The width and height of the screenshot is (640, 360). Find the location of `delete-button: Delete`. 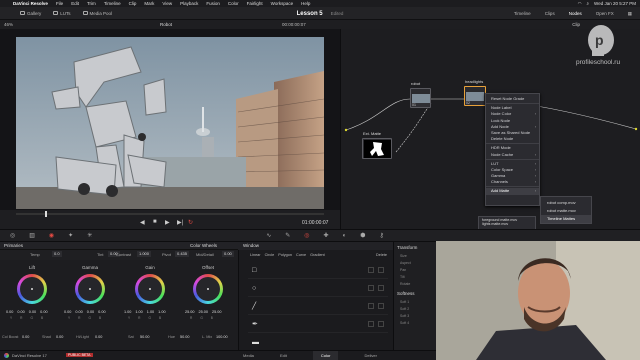

delete-button: Delete is located at coordinates (381, 255).